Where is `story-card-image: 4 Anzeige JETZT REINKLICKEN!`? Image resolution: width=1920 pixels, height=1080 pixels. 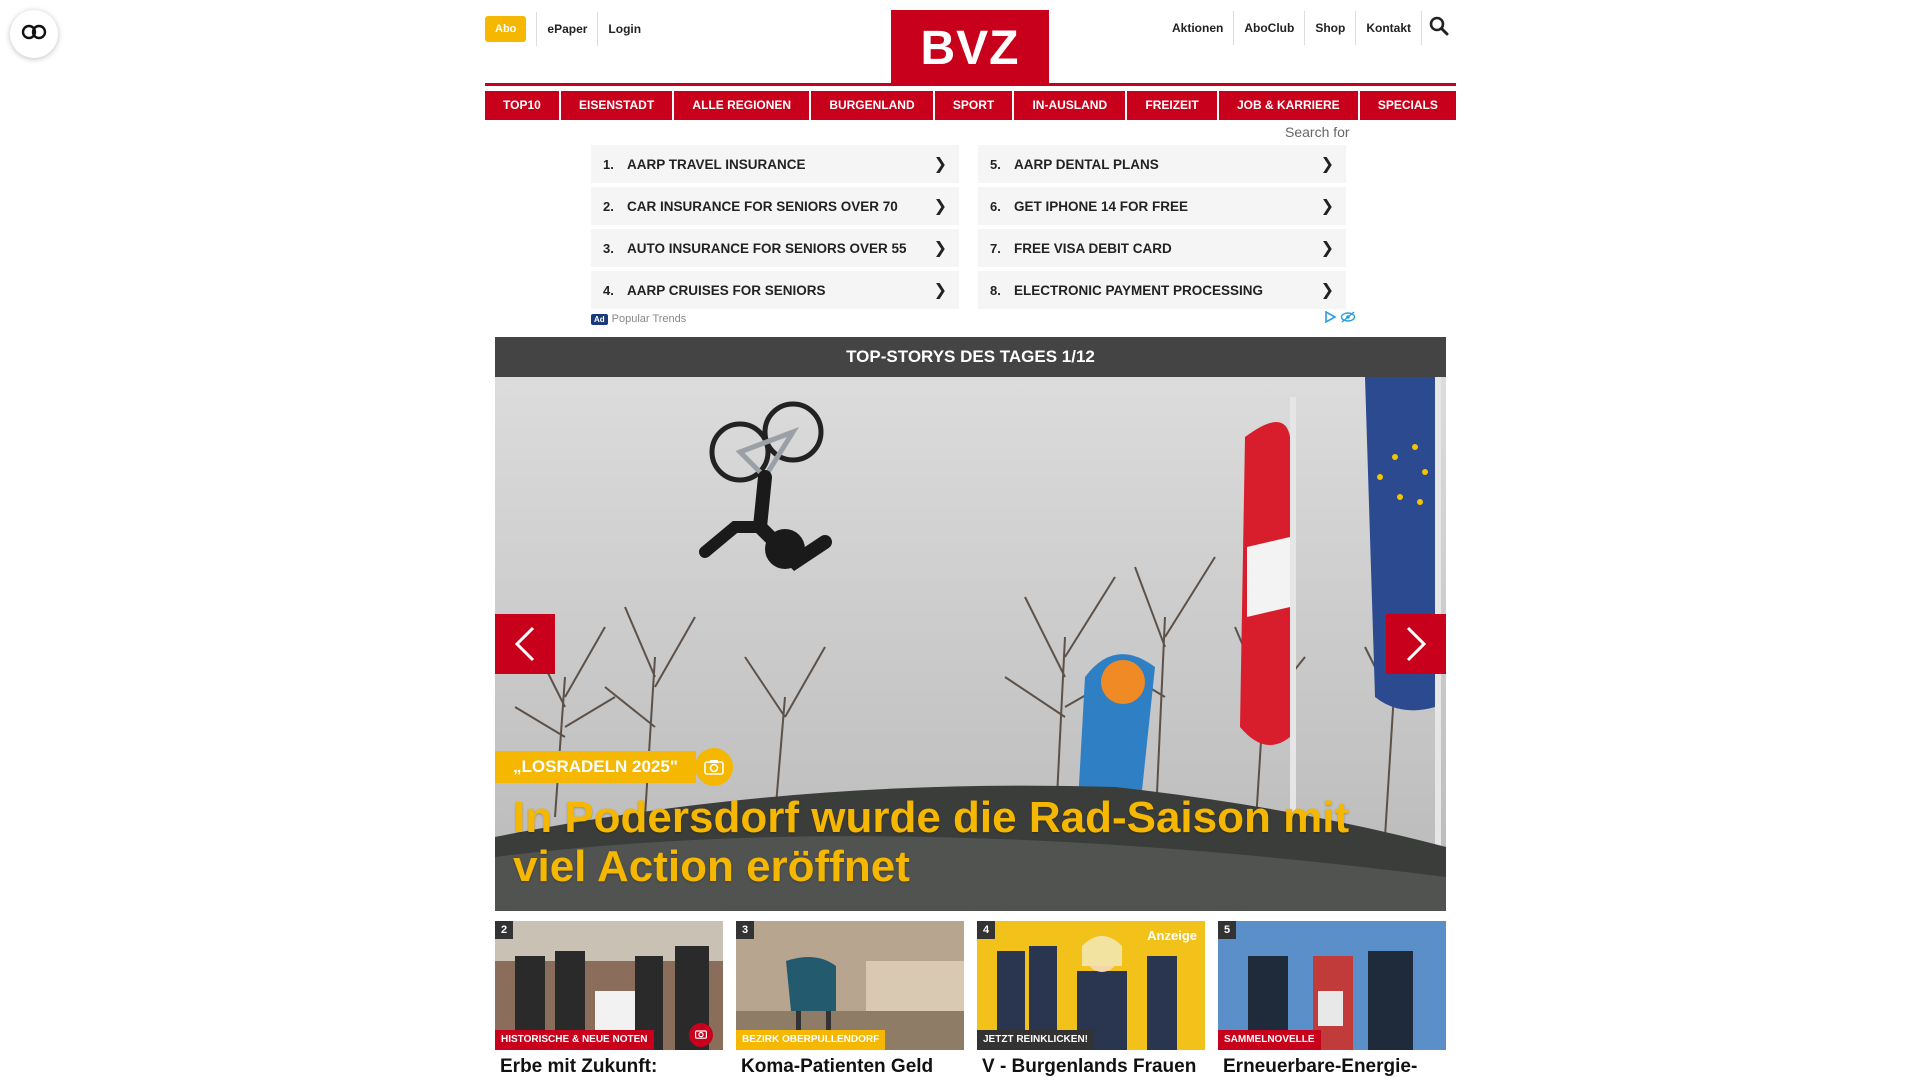 story-card-image: 4 Anzeige JETZT REINKLICKEN! is located at coordinates (1091, 985).